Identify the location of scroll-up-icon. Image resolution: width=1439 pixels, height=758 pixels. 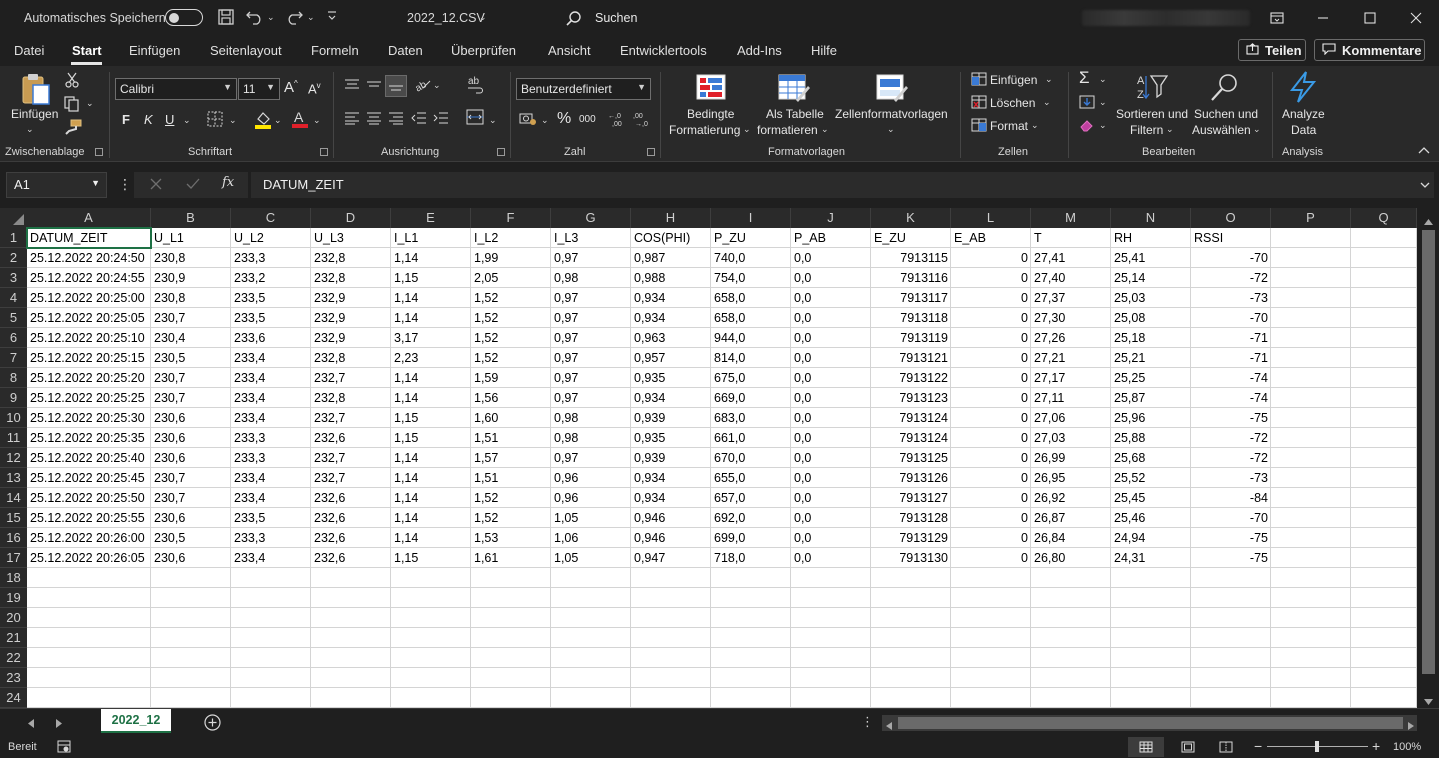
(1428, 221).